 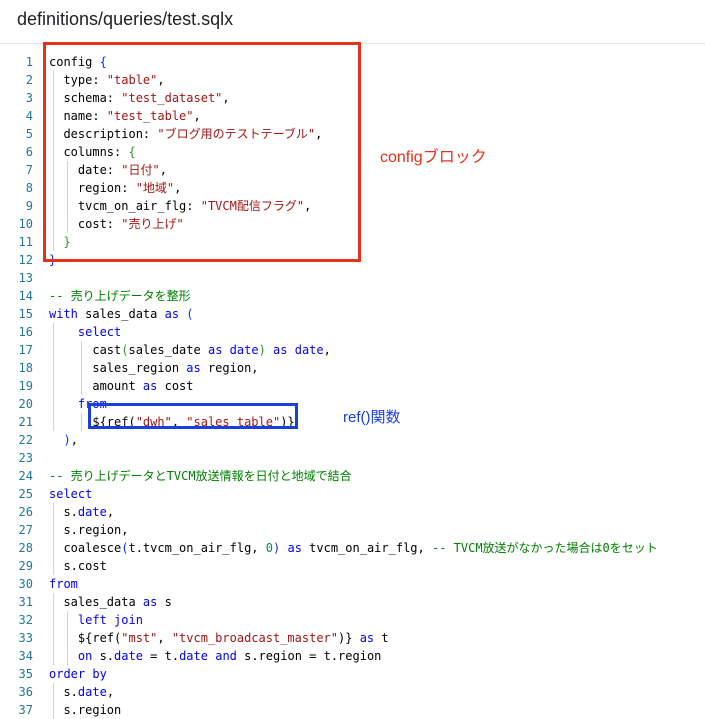 What do you see at coordinates (103, 656) in the screenshot?
I see `code-token: s.` at bounding box center [103, 656].